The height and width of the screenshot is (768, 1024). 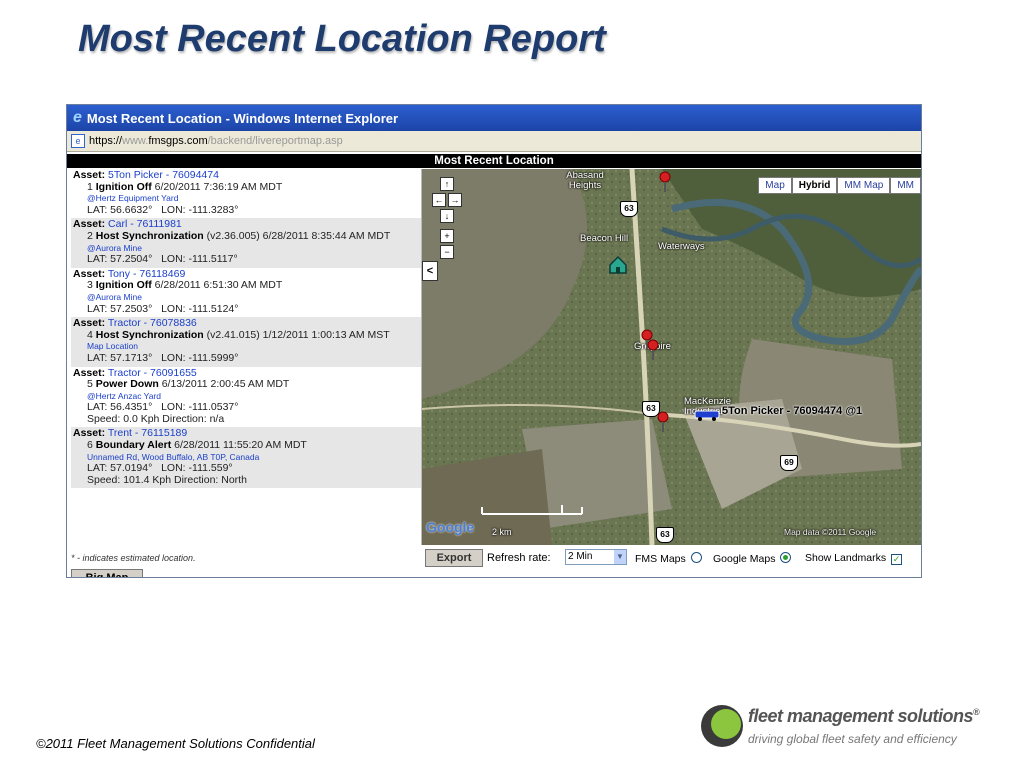 What do you see at coordinates (135, 141) in the screenshot?
I see `url-host: www.` at bounding box center [135, 141].